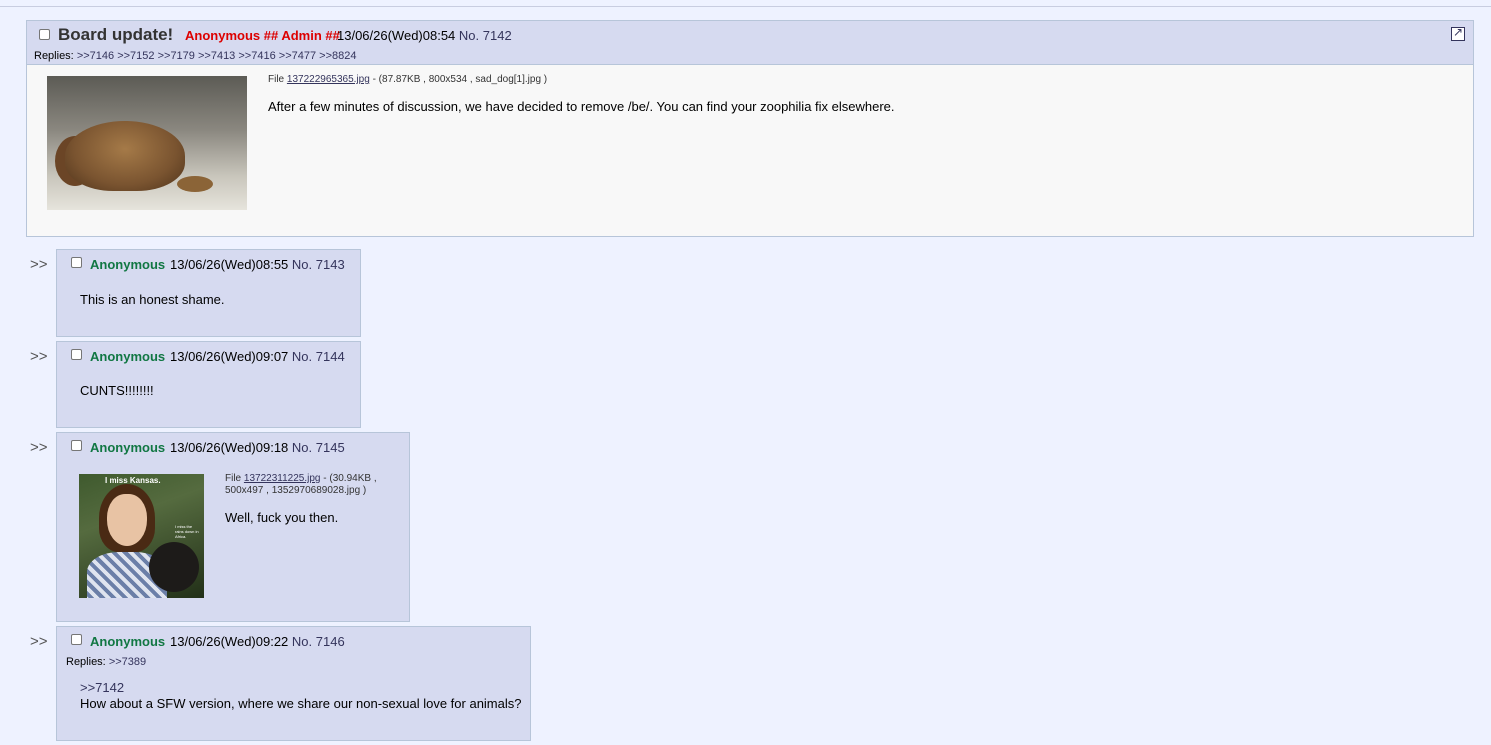  Describe the element at coordinates (95, 56) in the screenshot. I see `reply-link: >>7146` at that location.